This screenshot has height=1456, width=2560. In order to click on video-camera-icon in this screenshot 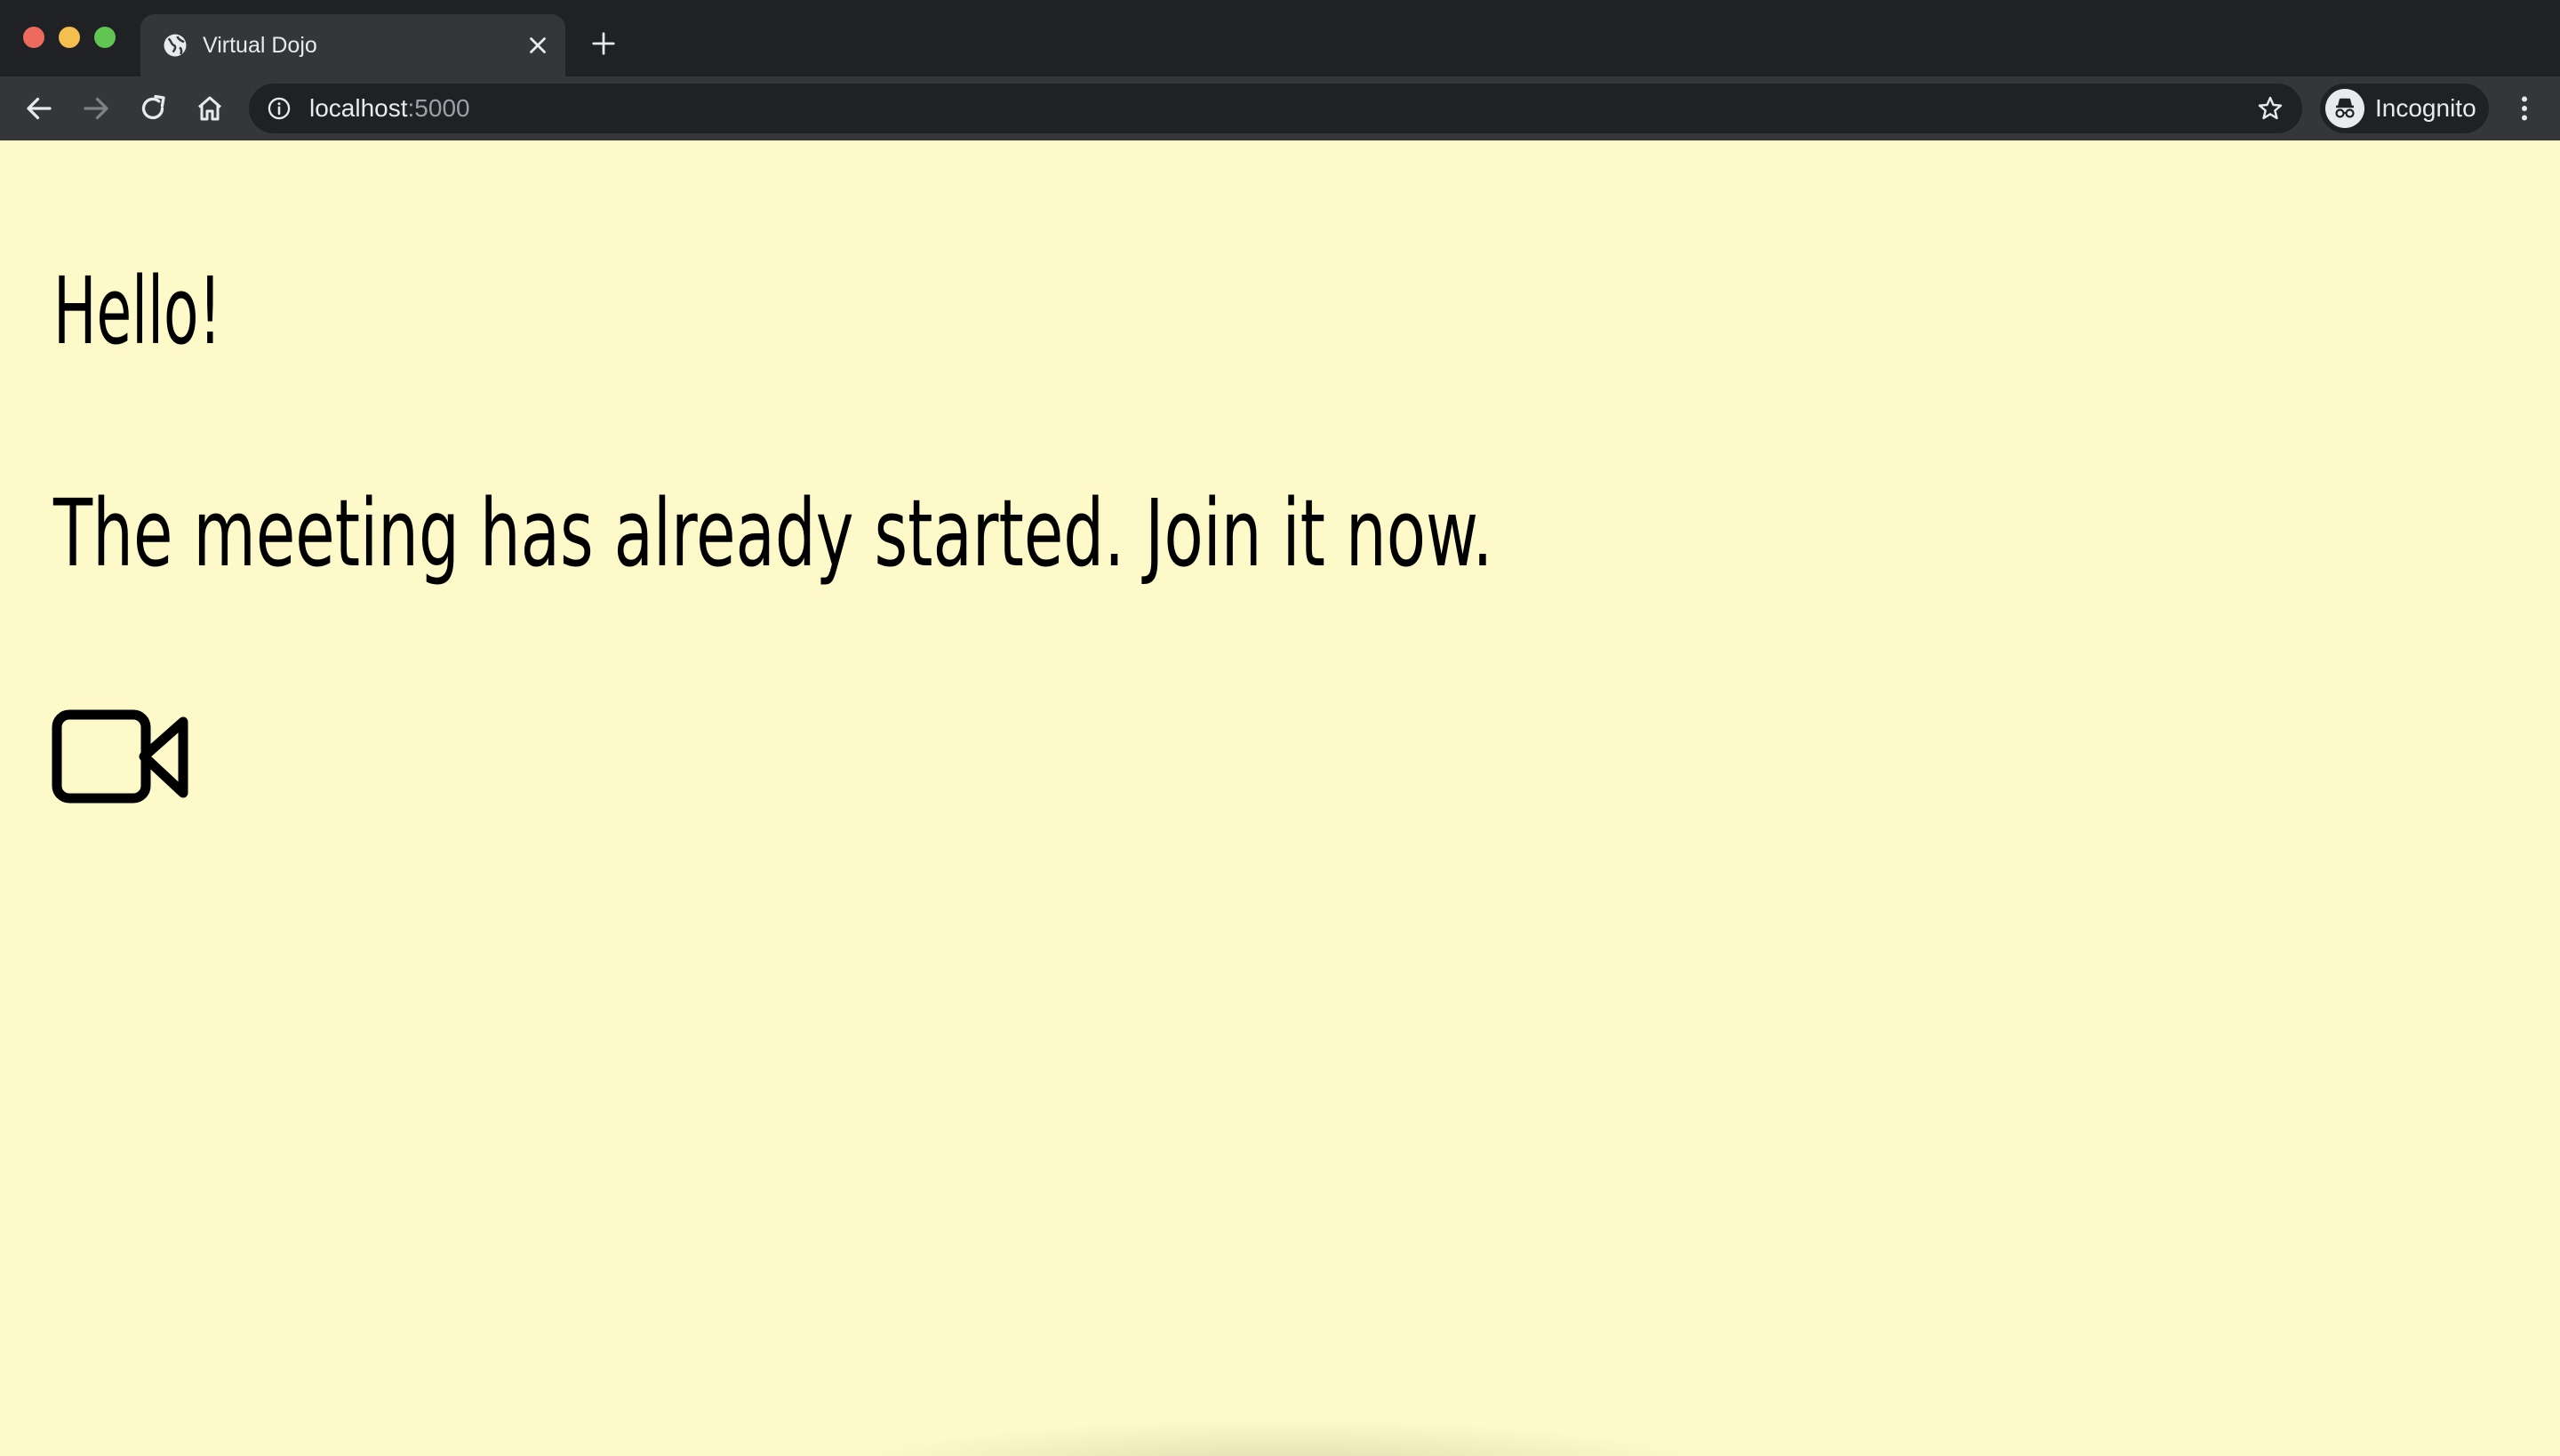, I will do `click(121, 757)`.